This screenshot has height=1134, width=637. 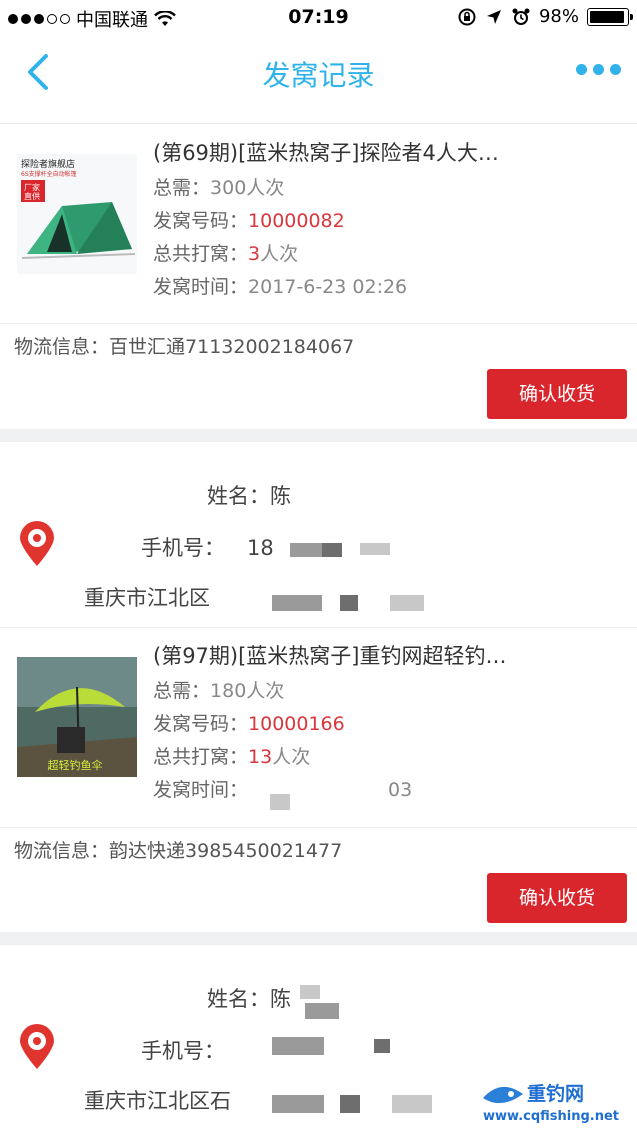 I want to click on watermark-brand: 重钓网, so click(x=555, y=1093).